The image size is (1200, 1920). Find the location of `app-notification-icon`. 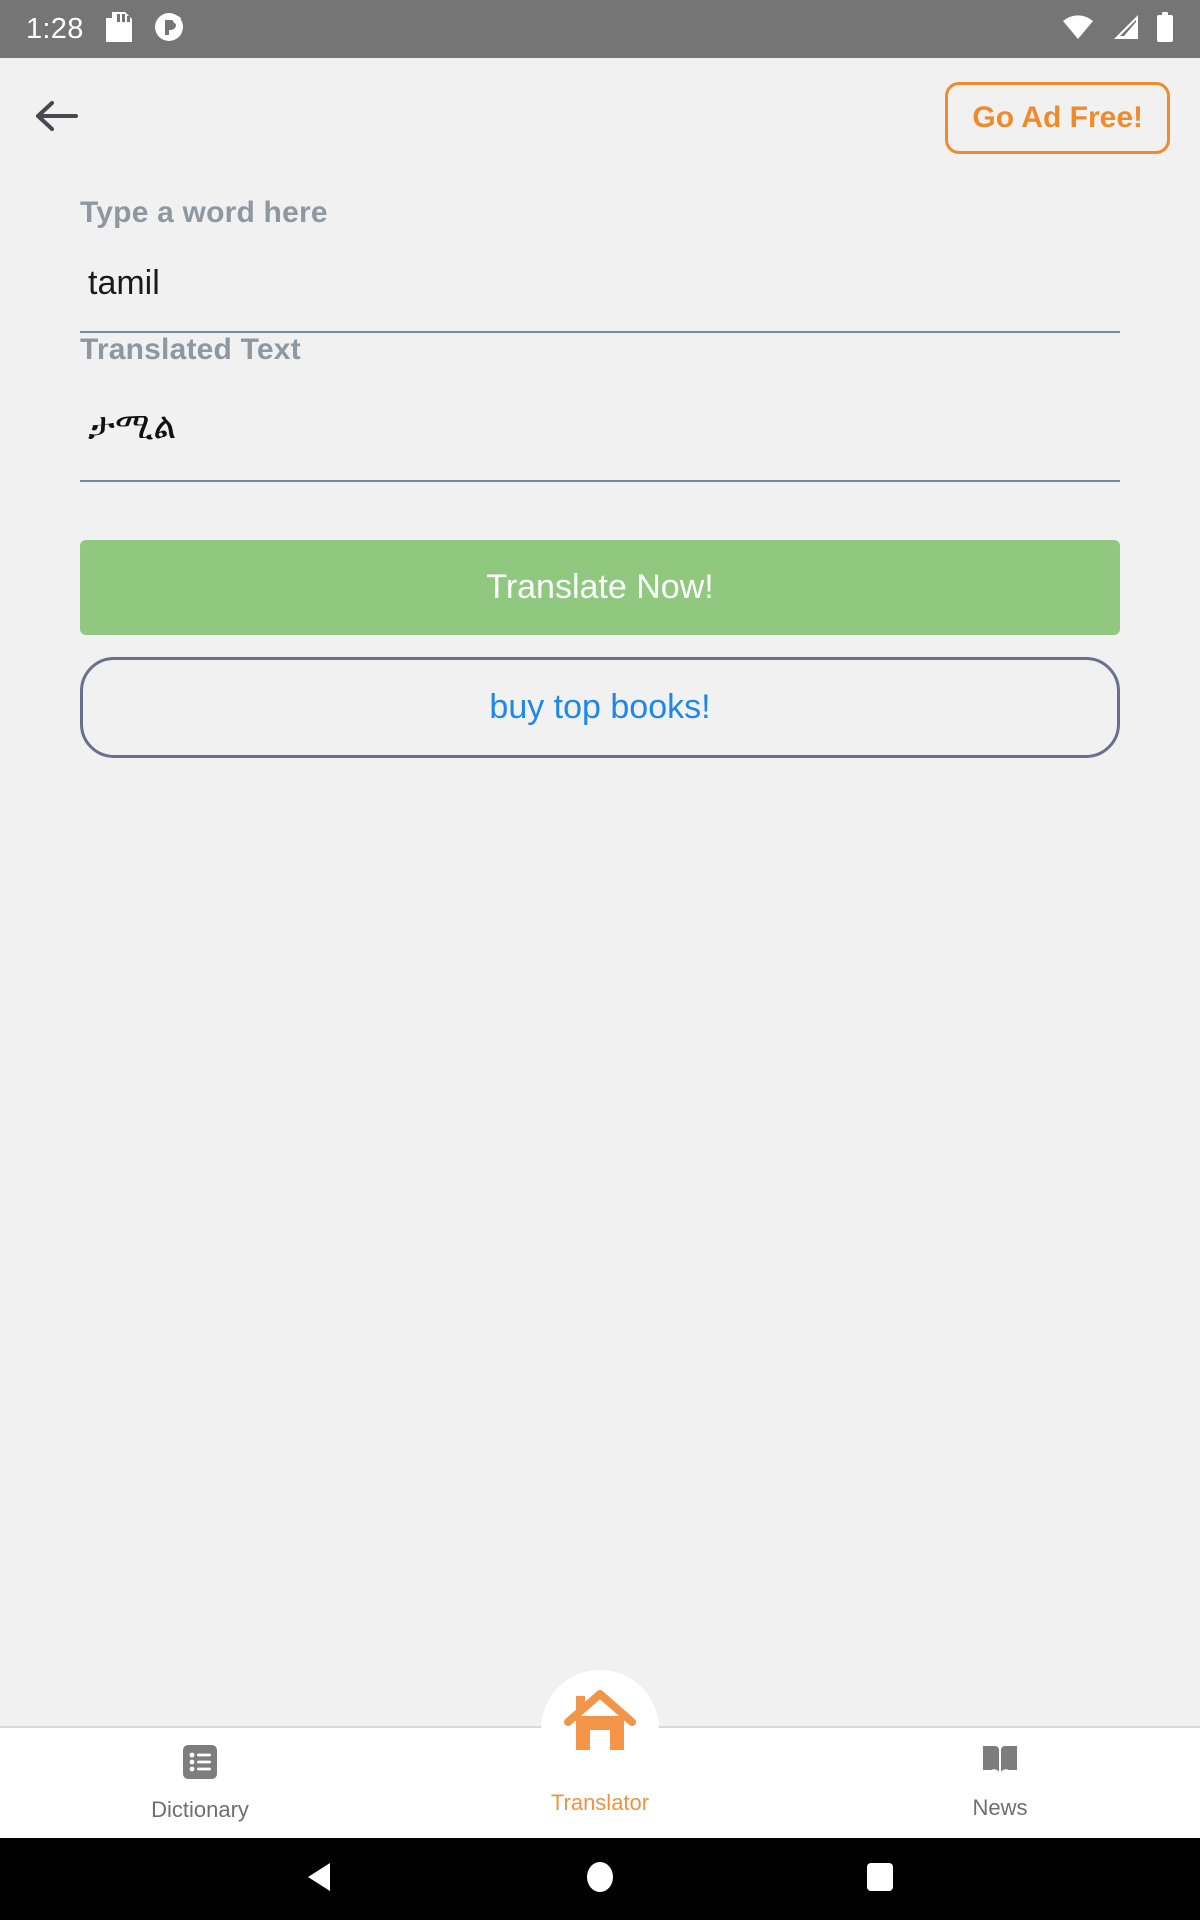

app-notification-icon is located at coordinates (169, 29).